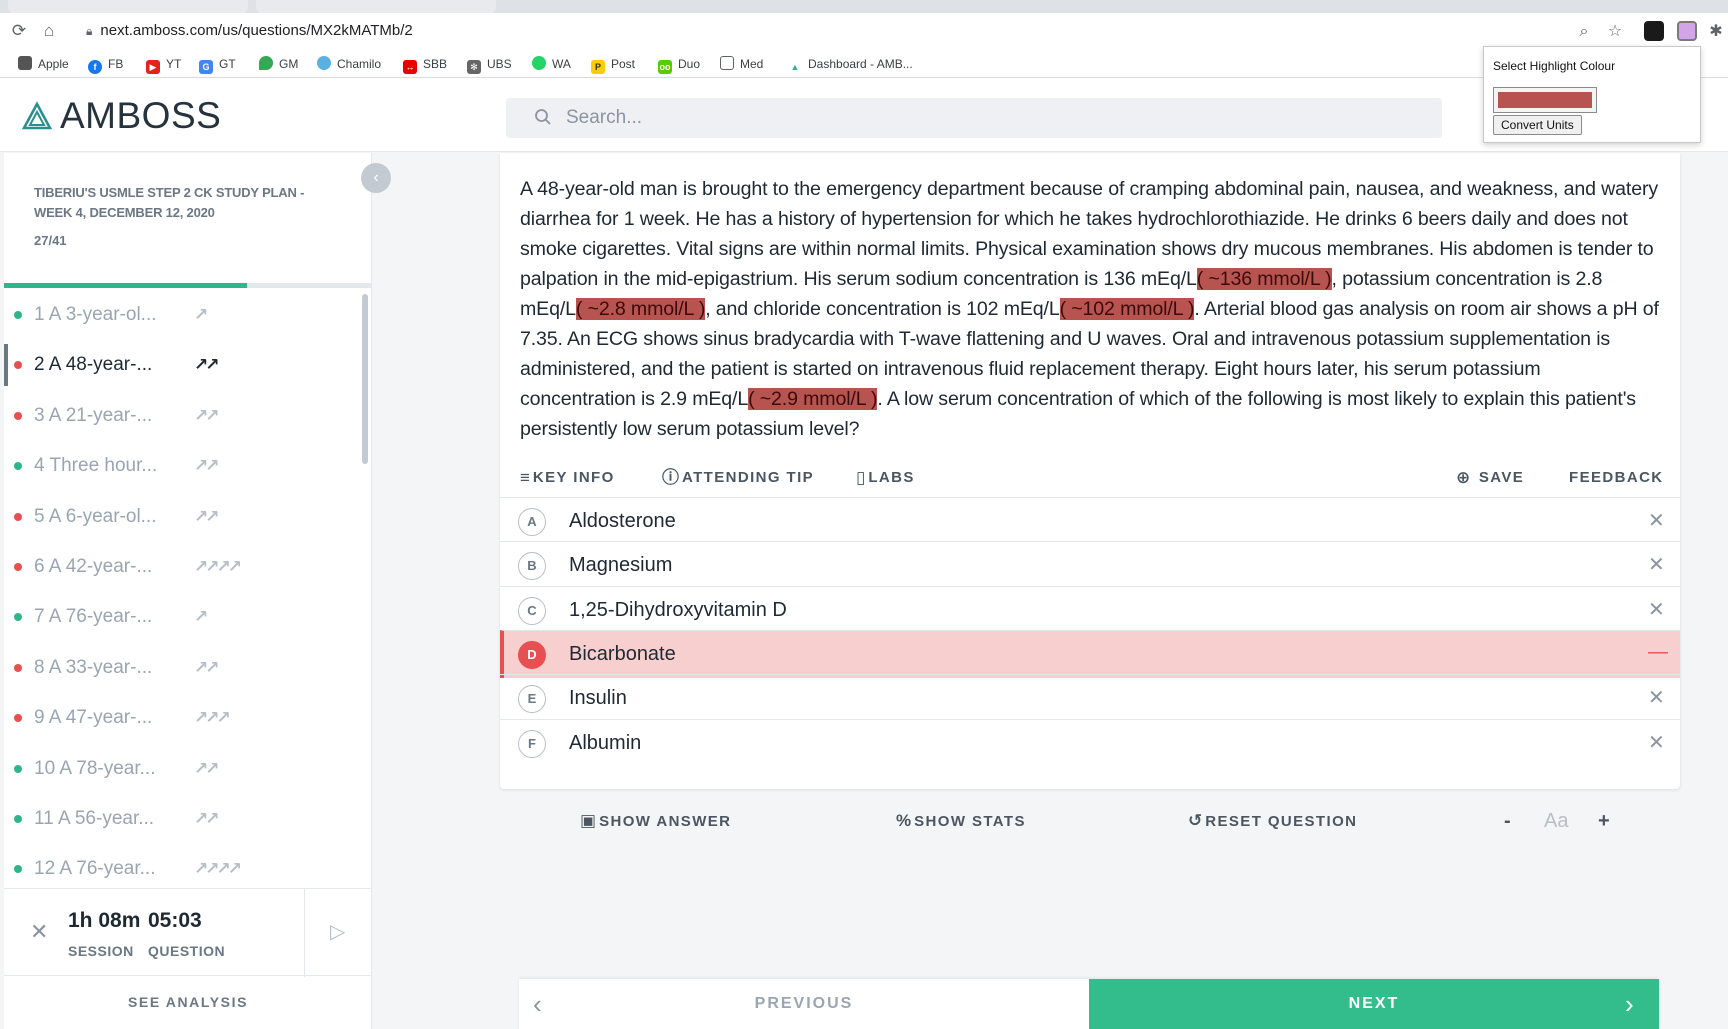  Describe the element at coordinates (551, 64) in the screenshot. I see `bookmark-wa: WA` at that location.